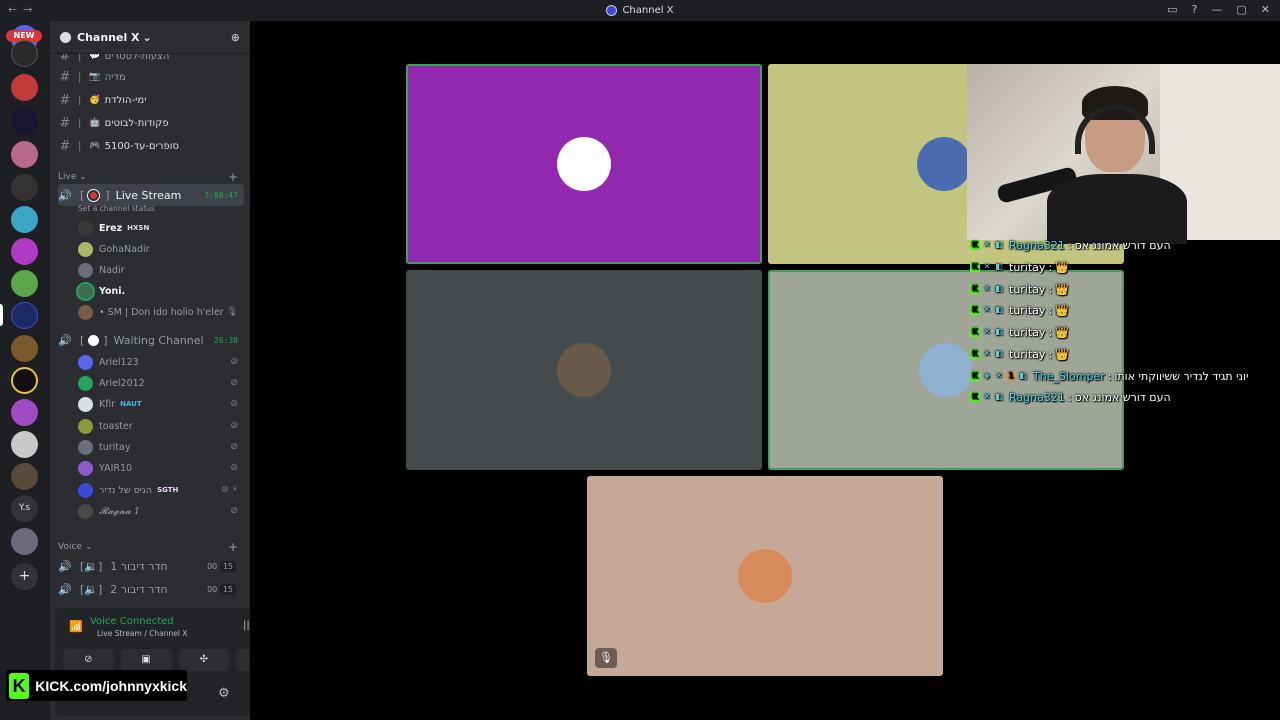 The height and width of the screenshot is (720, 1280). I want to click on voice-channel: 🔊 [🔉] חדר דיבור 1 00 15, so click(151, 566).